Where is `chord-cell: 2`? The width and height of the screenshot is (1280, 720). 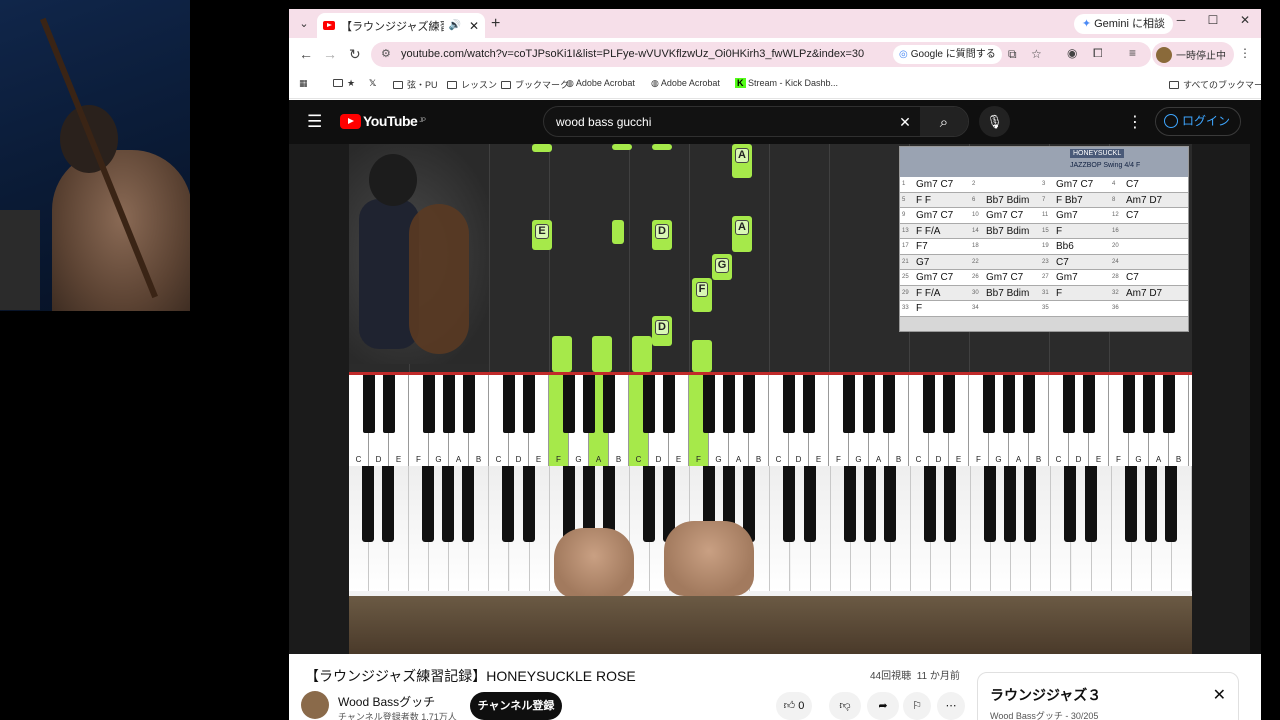 chord-cell: 2 is located at coordinates (1005, 184).